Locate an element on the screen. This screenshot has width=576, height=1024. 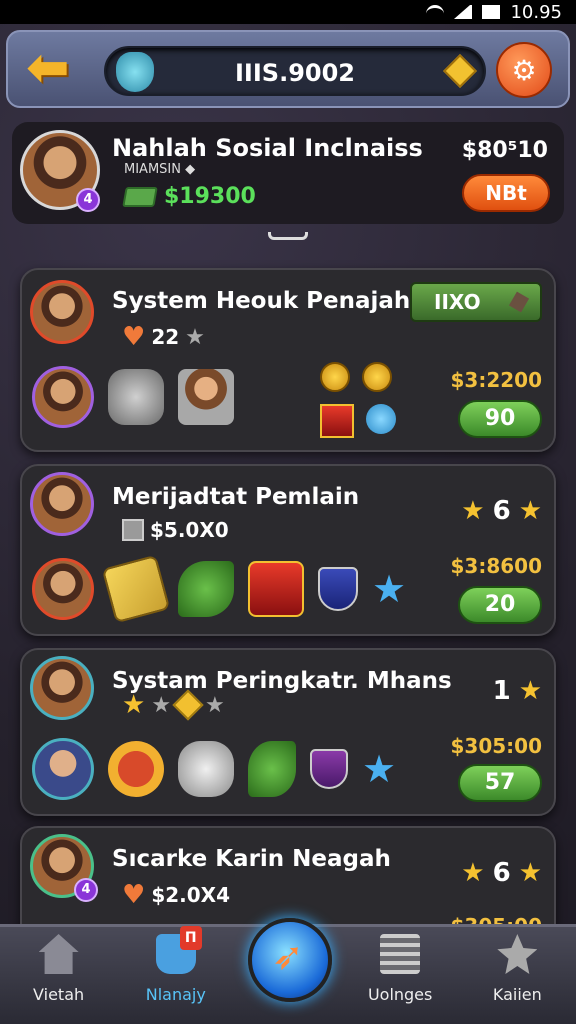
drag-handle is located at coordinates (288, 236).